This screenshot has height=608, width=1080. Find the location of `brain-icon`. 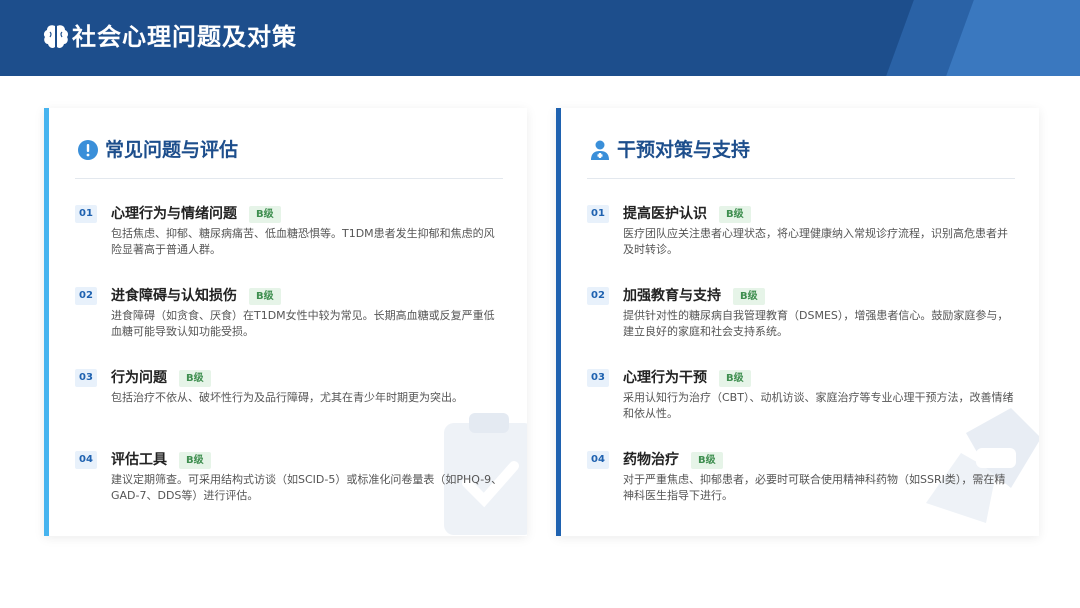

brain-icon is located at coordinates (56, 36).